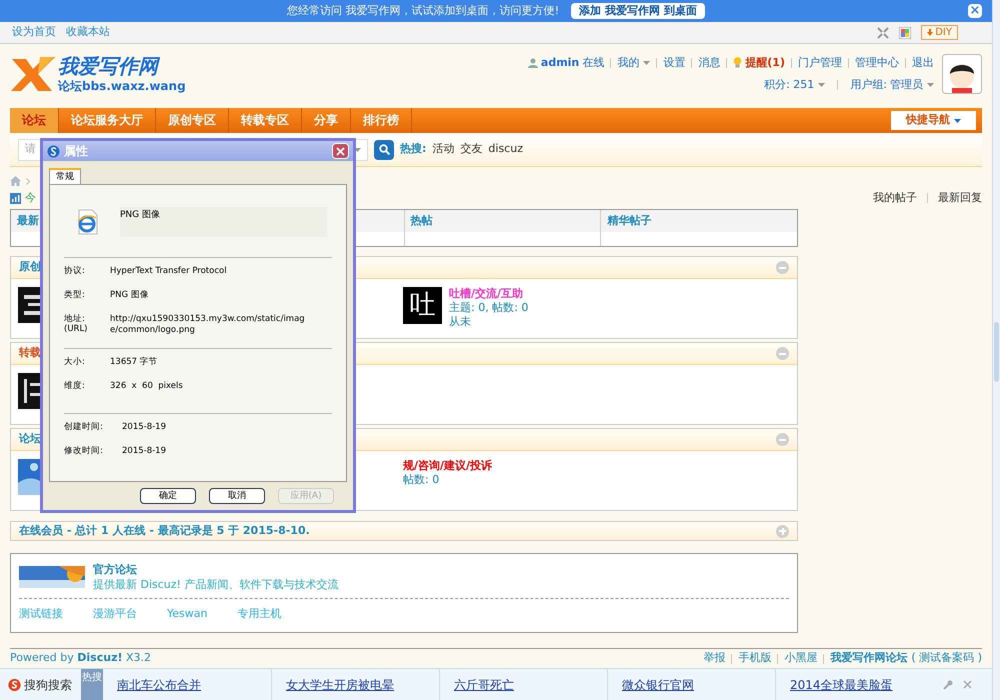  Describe the element at coordinates (223, 222) in the screenshot. I see `file-type: PNG 图像` at that location.